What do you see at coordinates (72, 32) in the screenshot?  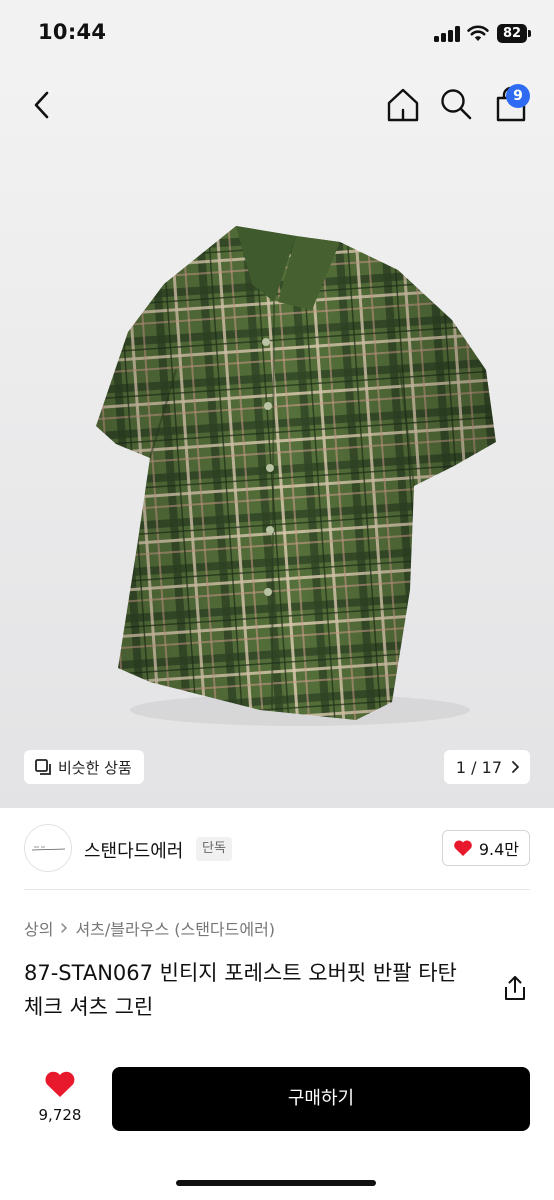 I see `status-time: 10:44` at bounding box center [72, 32].